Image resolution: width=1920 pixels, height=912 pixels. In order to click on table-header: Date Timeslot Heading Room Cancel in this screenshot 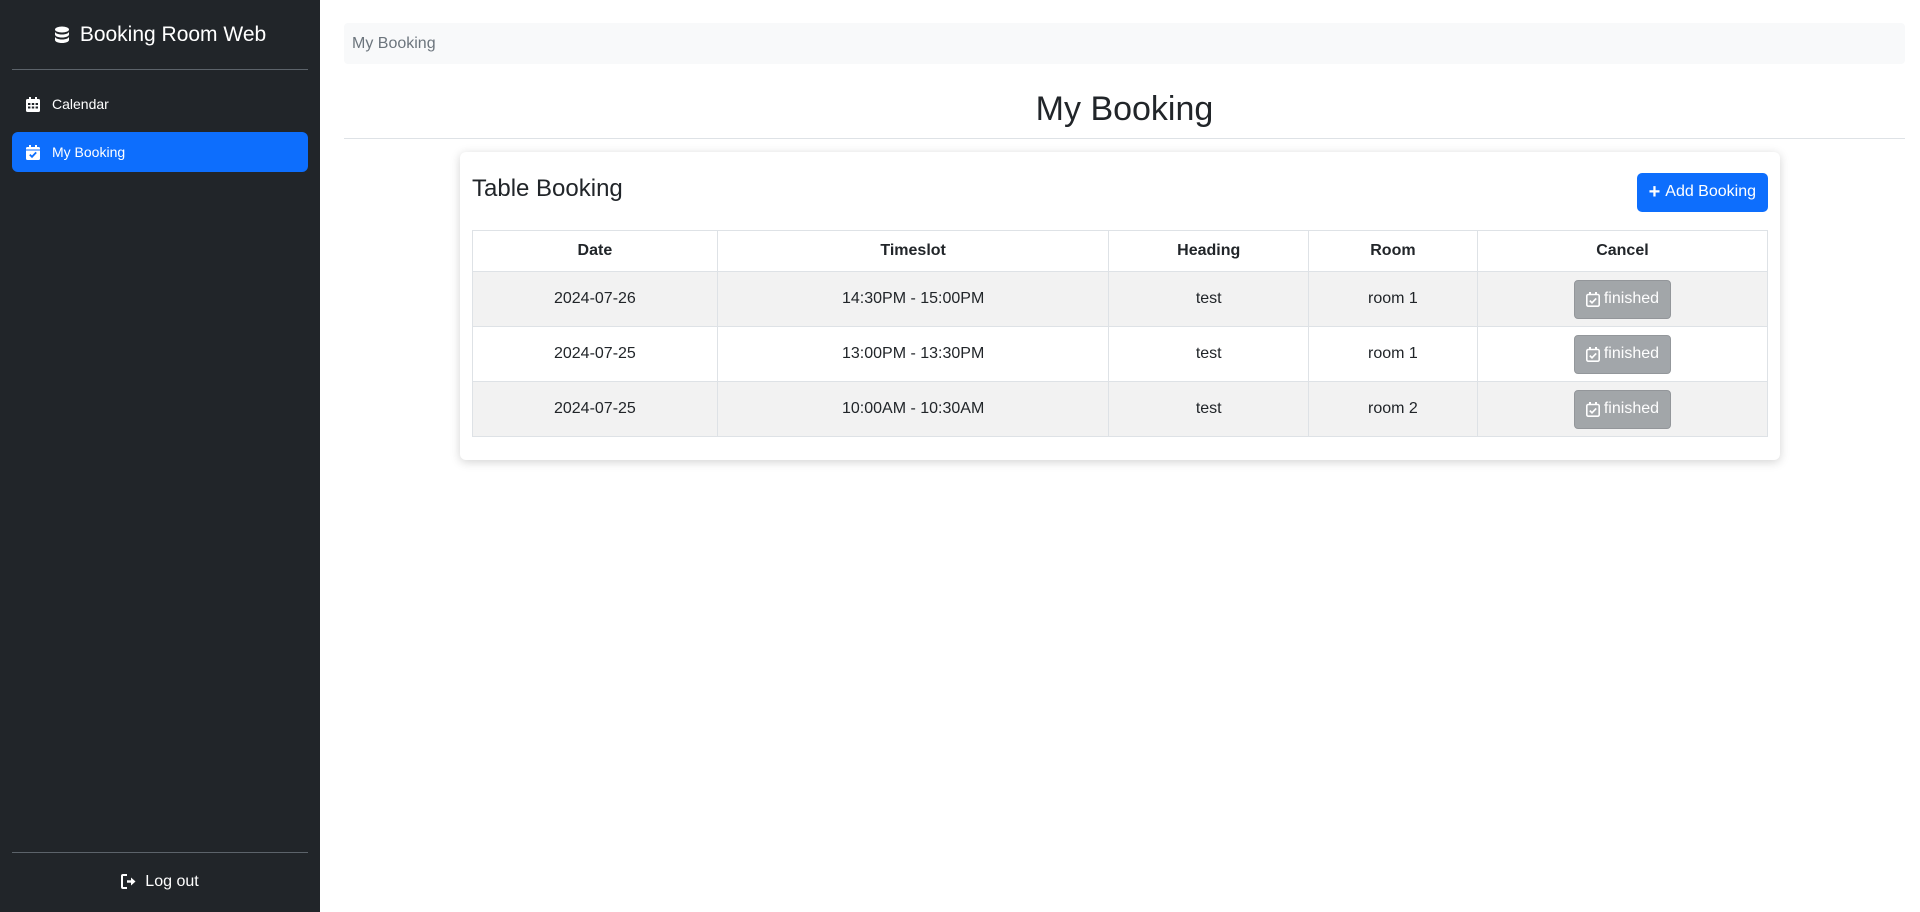, I will do `click(1120, 251)`.